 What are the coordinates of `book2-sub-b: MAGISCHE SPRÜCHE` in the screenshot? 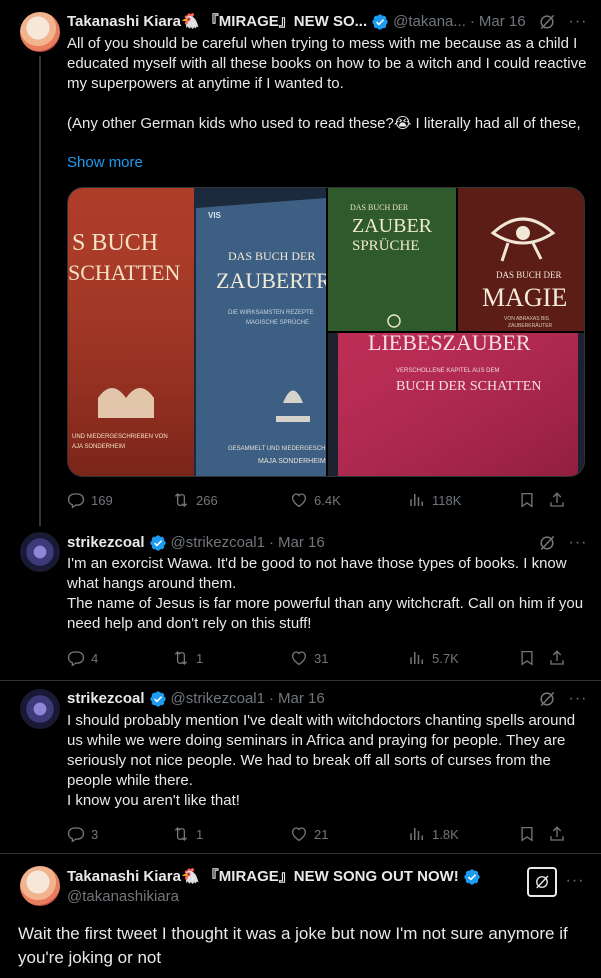 It's located at (277, 322).